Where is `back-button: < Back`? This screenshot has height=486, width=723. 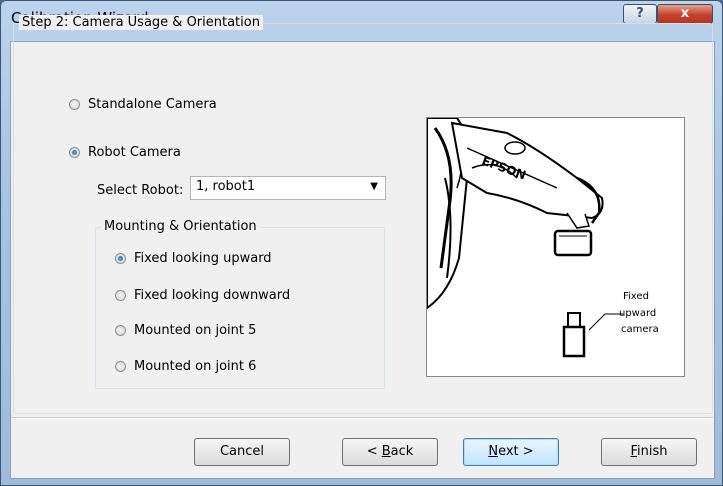 back-button: < Back is located at coordinates (390, 452).